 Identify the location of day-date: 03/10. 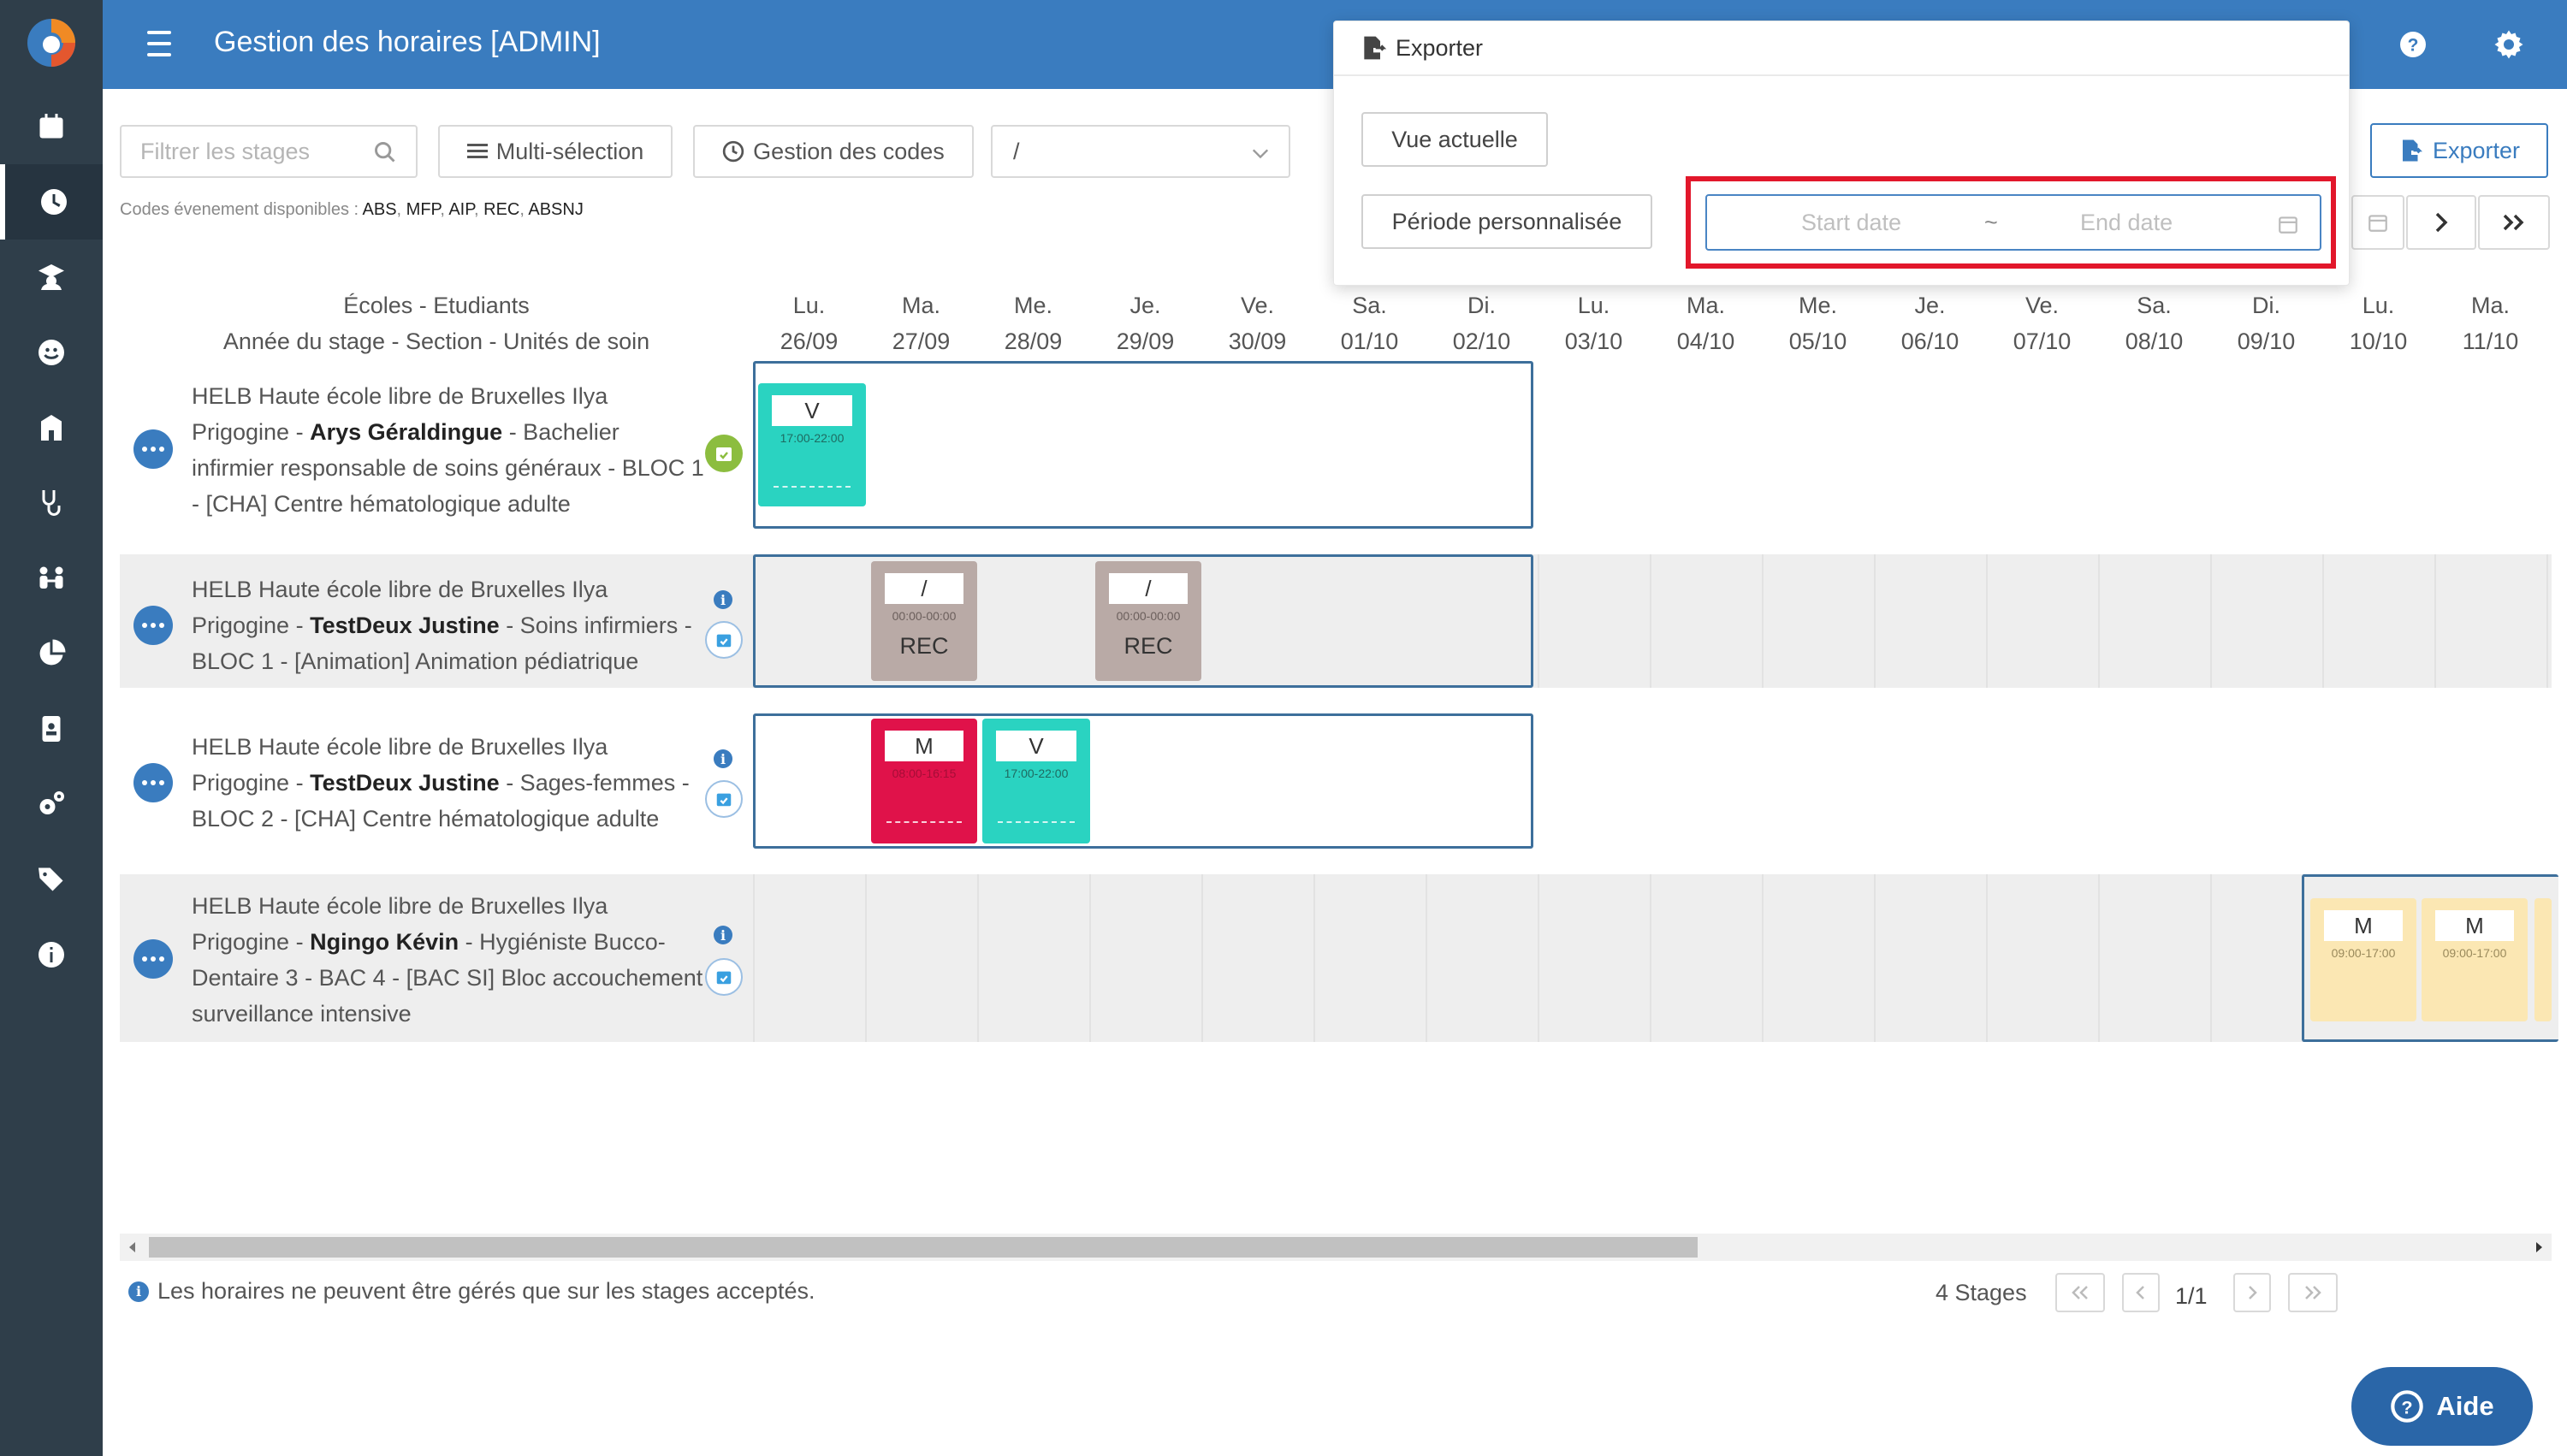
(1593, 341).